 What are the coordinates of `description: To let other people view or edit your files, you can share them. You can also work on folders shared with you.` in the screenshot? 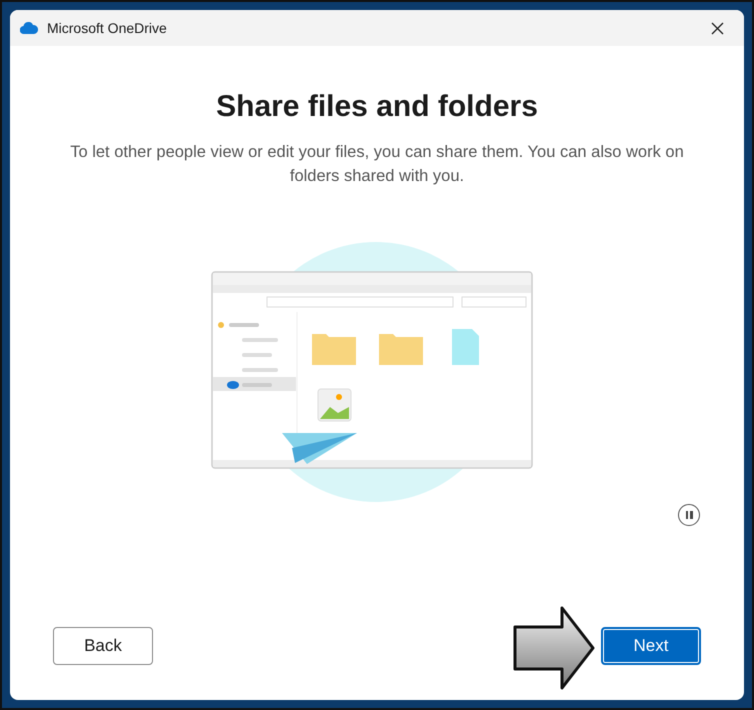 It's located at (377, 164).